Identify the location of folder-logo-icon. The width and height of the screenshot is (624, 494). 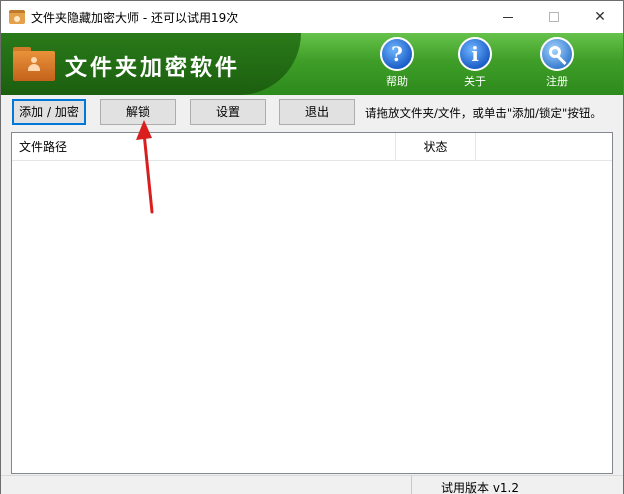
(34, 64).